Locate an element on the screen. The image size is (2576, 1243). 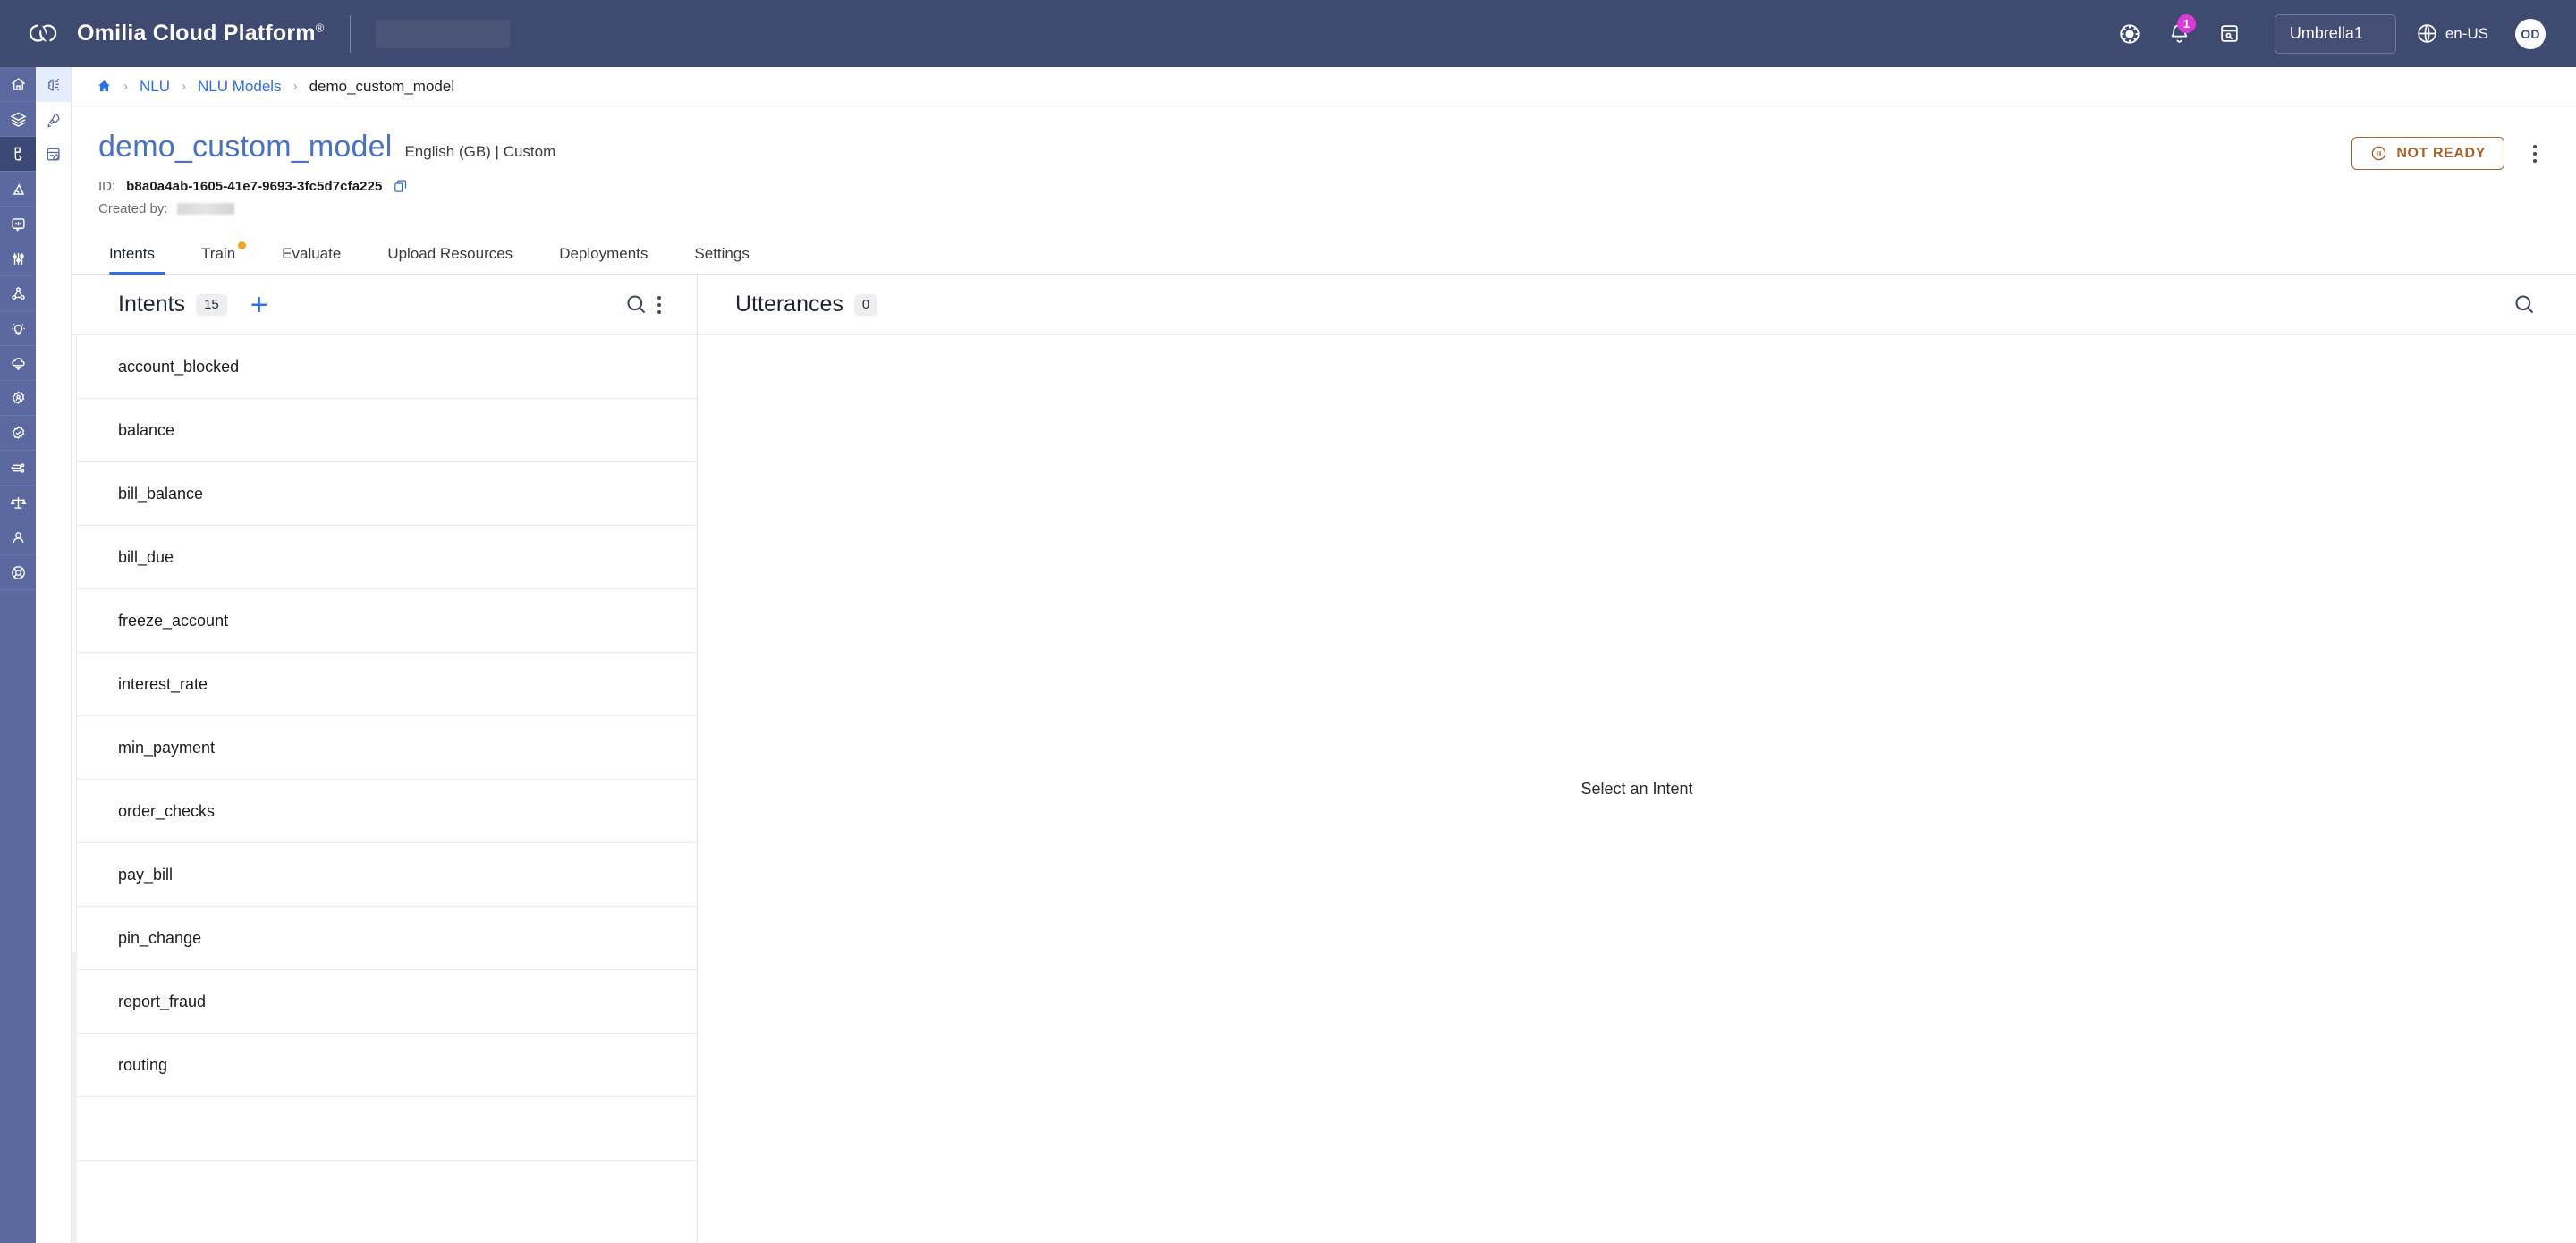
list-item: bill_balance is located at coordinates (384, 494).